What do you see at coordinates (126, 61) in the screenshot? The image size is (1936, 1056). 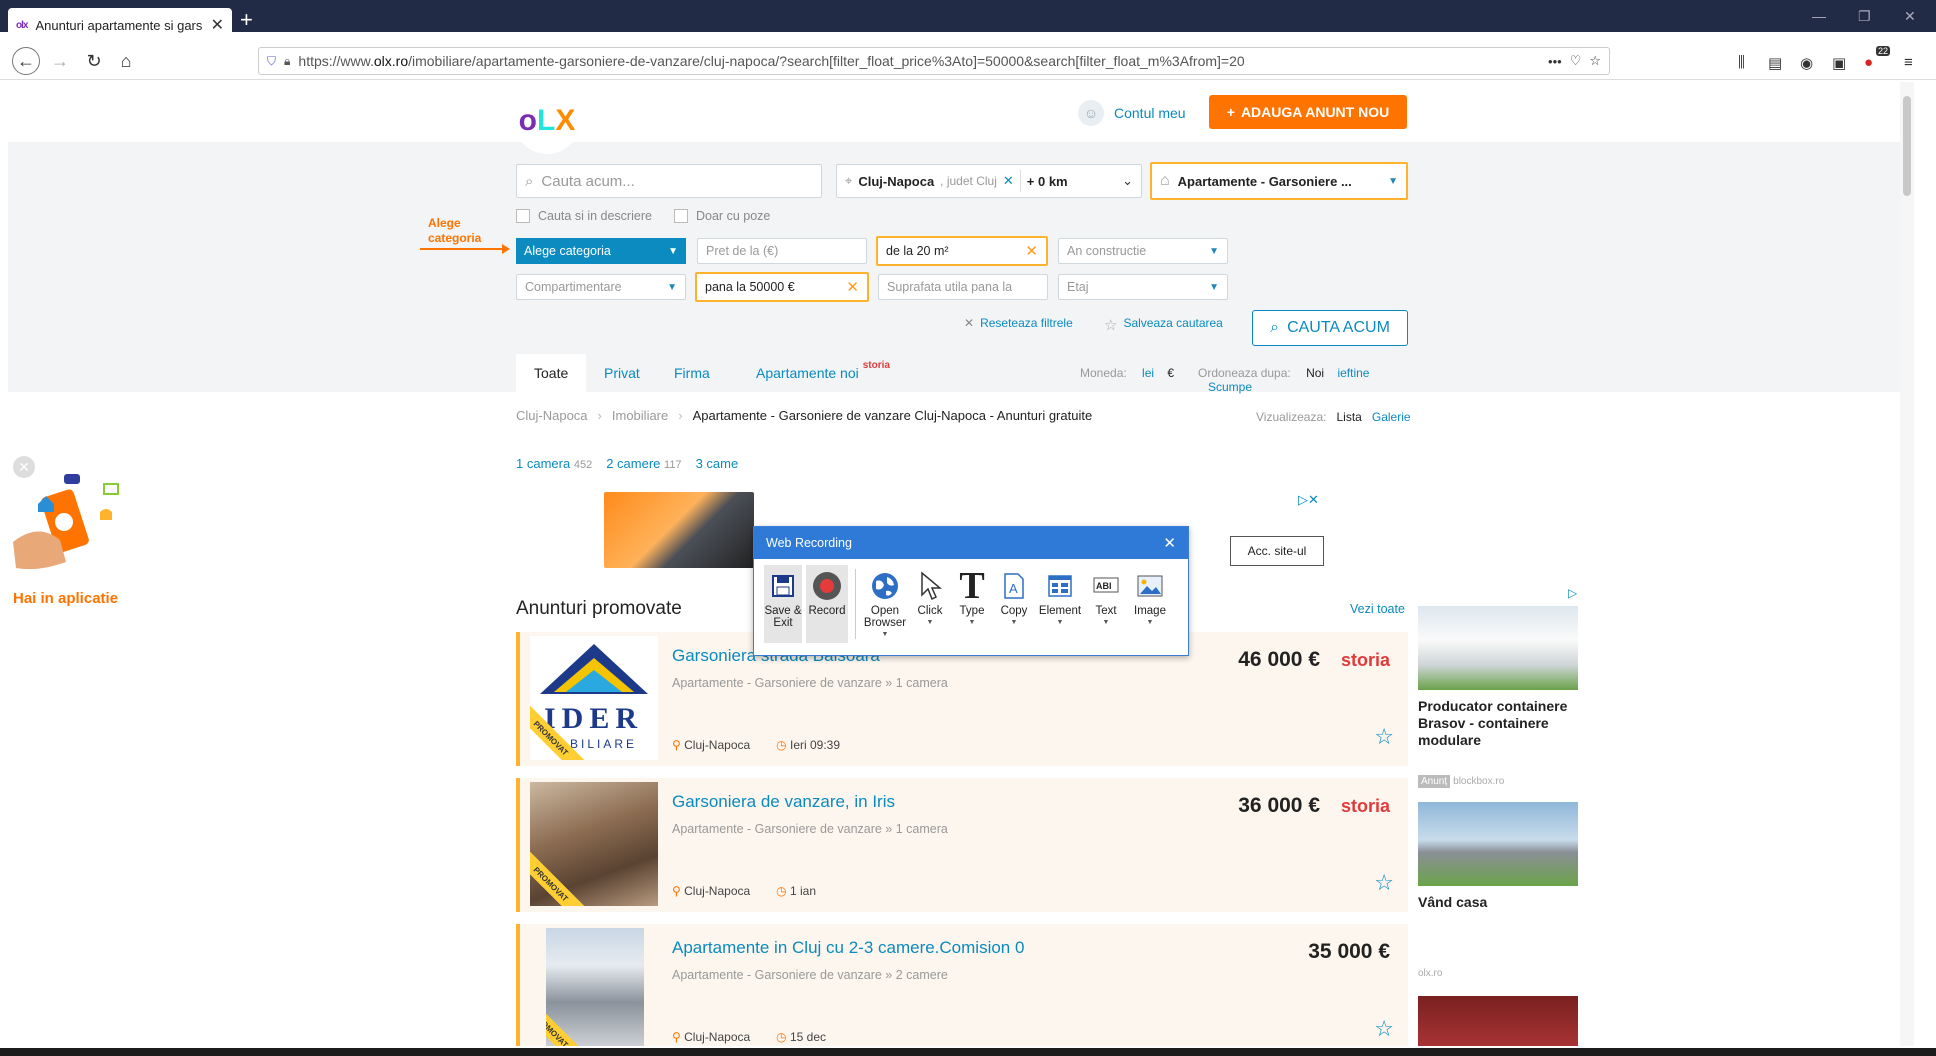 I see `home-icon: ⌂` at bounding box center [126, 61].